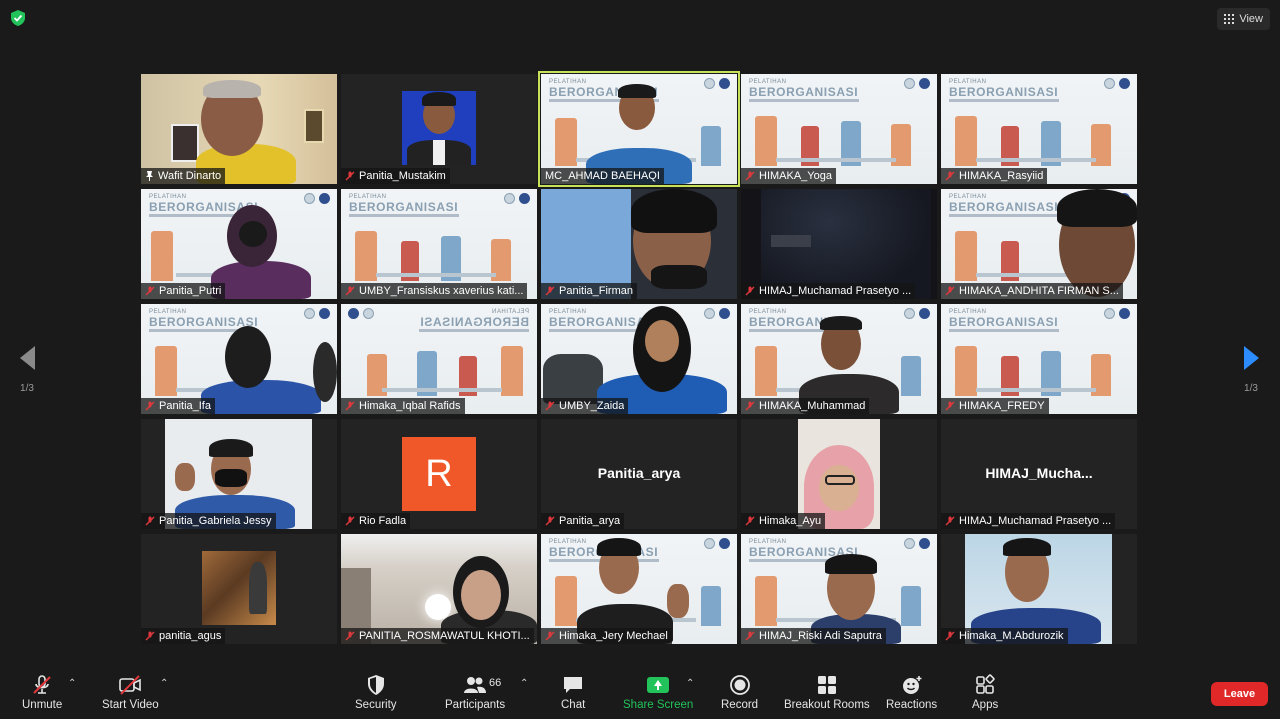  What do you see at coordinates (149, 176) in the screenshot?
I see `pin-icon` at bounding box center [149, 176].